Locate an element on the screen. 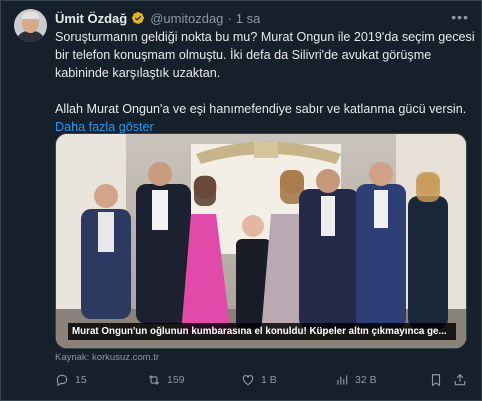 Image resolution: width=482 pixels, height=401 pixels. avatar-hair is located at coordinates (30, 15).